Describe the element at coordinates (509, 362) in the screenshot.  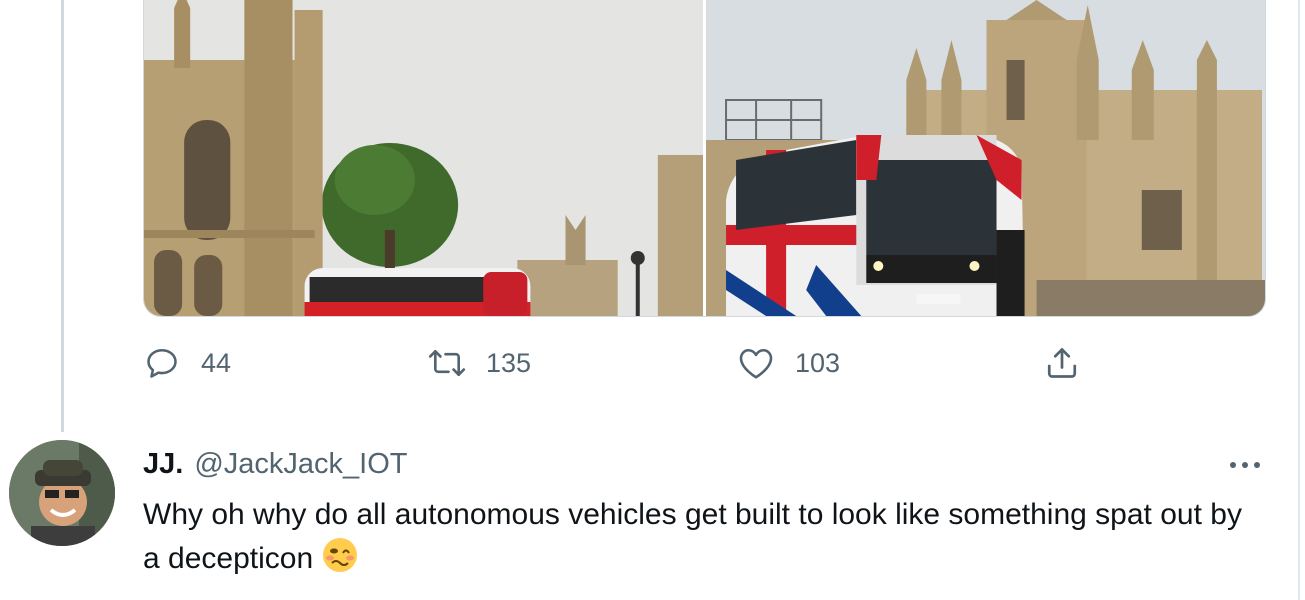
I see `retweet-count: 135` at that location.